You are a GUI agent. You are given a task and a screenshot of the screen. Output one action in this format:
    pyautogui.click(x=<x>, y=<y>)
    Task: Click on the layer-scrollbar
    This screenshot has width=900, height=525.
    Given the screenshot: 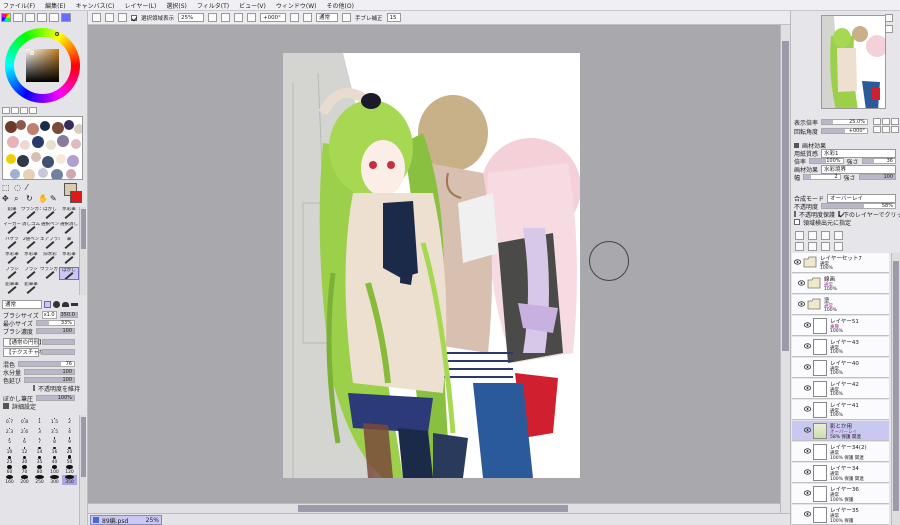 What is the action you would take?
    pyautogui.click(x=895, y=389)
    